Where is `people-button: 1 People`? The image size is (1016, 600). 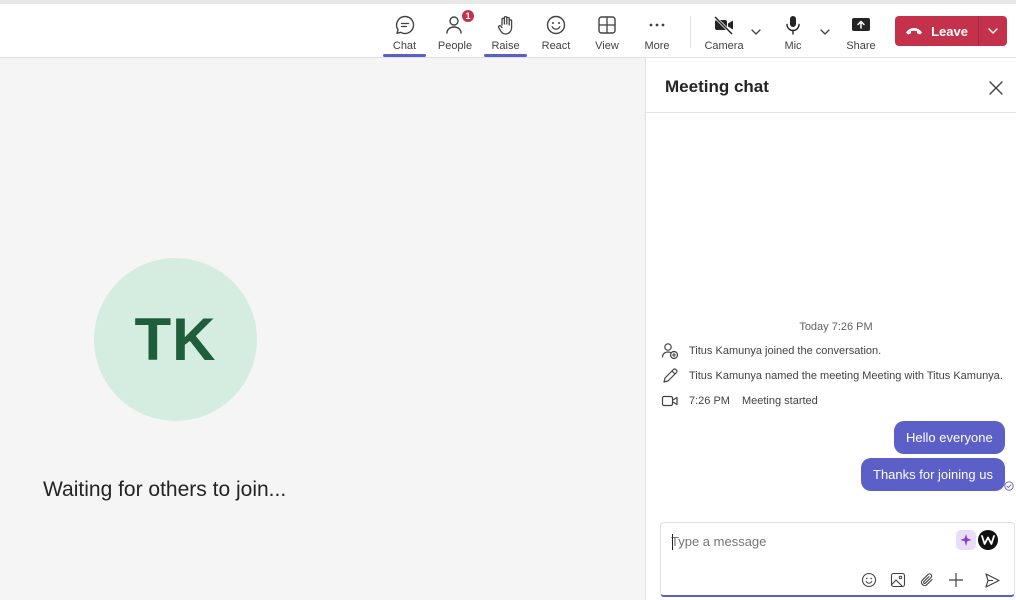 people-button: 1 People is located at coordinates (455, 31).